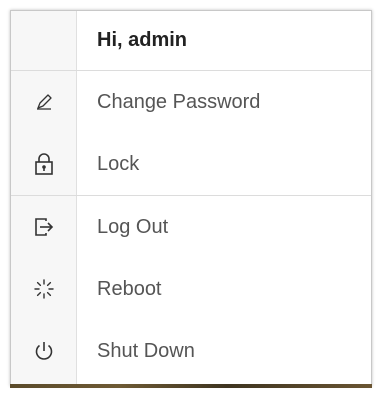 Image resolution: width=381 pixels, height=394 pixels. Describe the element at coordinates (146, 350) in the screenshot. I see `shut-down-label: Shut Down` at that location.